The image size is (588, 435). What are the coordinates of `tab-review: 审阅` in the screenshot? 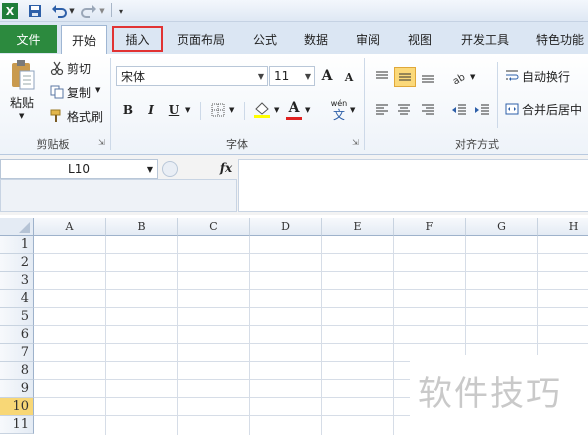 It's located at (368, 39).